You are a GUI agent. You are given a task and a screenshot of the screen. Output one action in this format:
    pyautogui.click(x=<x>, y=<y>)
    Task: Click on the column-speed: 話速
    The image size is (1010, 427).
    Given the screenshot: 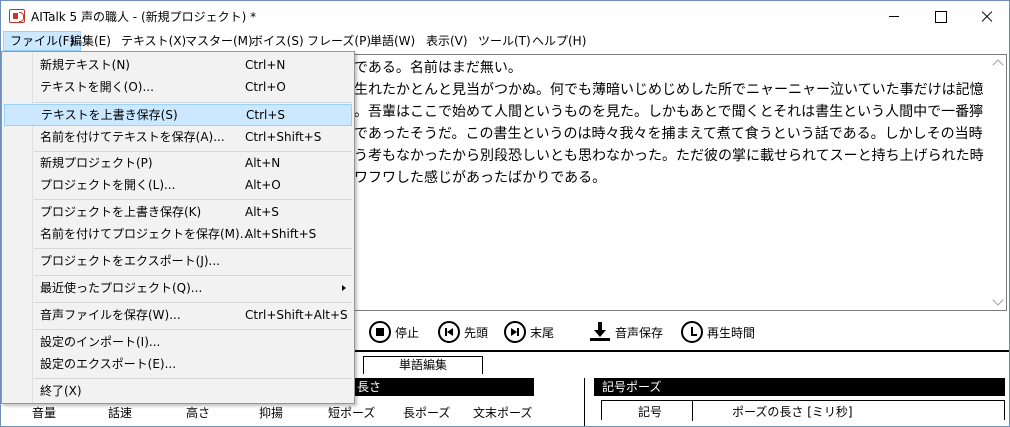 What is the action you would take?
    pyautogui.click(x=120, y=413)
    